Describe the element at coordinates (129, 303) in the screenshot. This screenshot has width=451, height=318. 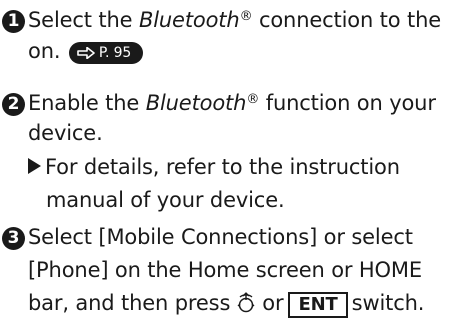
I see `step-3-text-3-before: bar, and then press` at that location.